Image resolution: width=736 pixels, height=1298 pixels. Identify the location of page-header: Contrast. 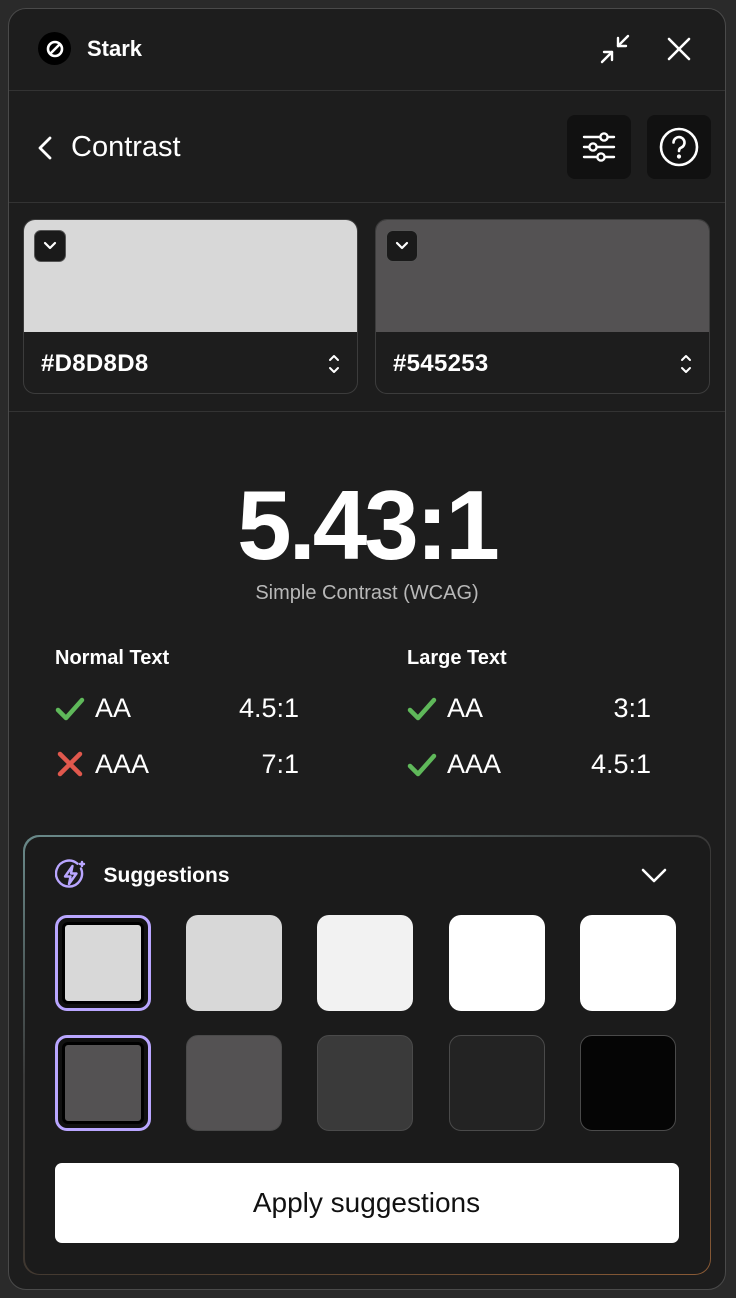
(367, 147).